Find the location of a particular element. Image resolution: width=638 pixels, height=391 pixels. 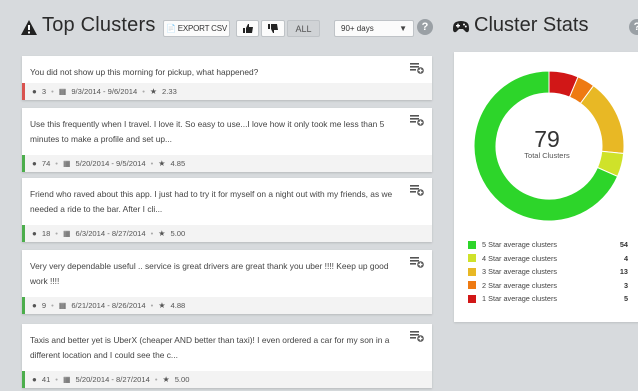

date-range: 5/20/2014 - 8/27/2014 is located at coordinates (112, 379).